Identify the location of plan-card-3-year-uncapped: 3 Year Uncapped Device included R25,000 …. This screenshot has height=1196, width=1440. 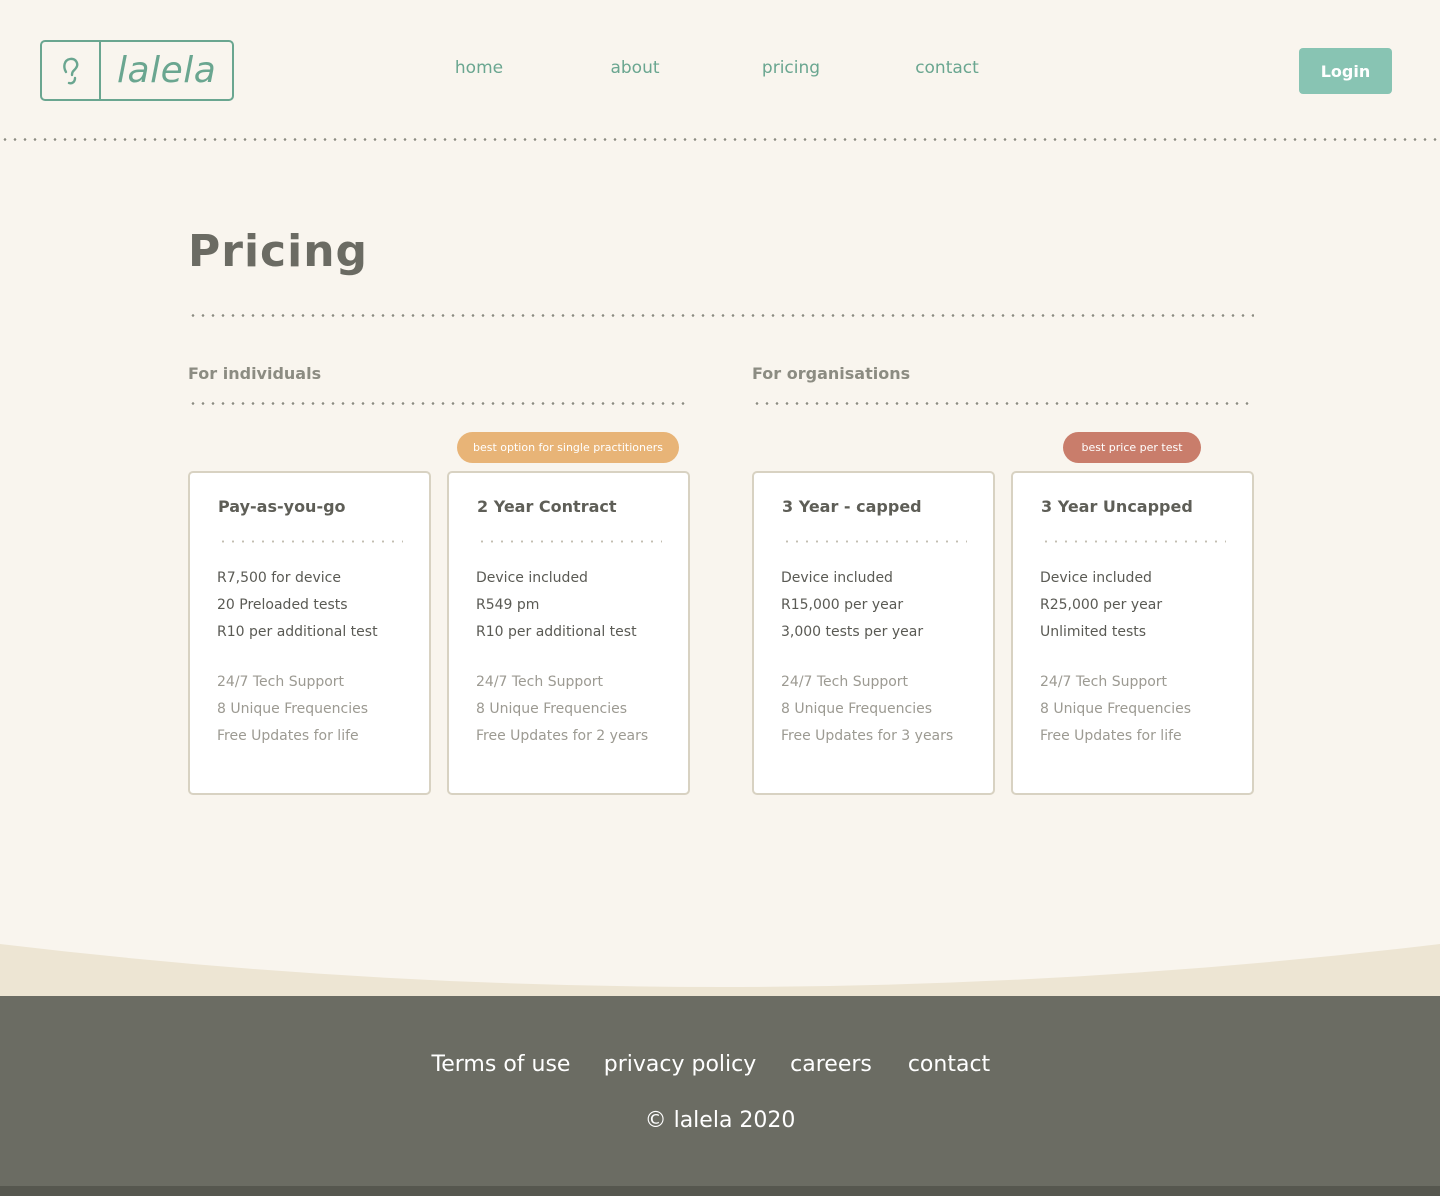
(1132, 633).